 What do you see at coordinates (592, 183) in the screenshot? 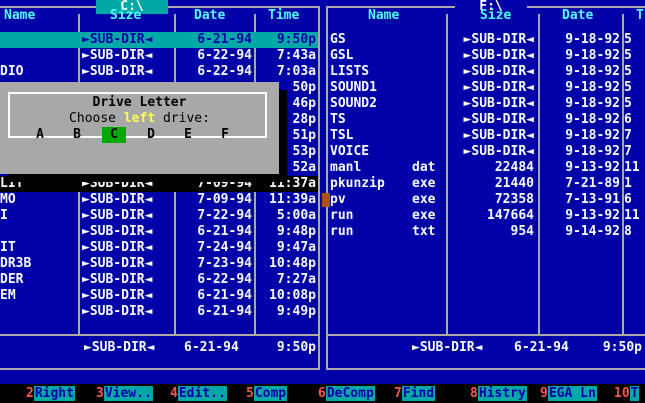
I see `right-file-date: 7-21-89` at bounding box center [592, 183].